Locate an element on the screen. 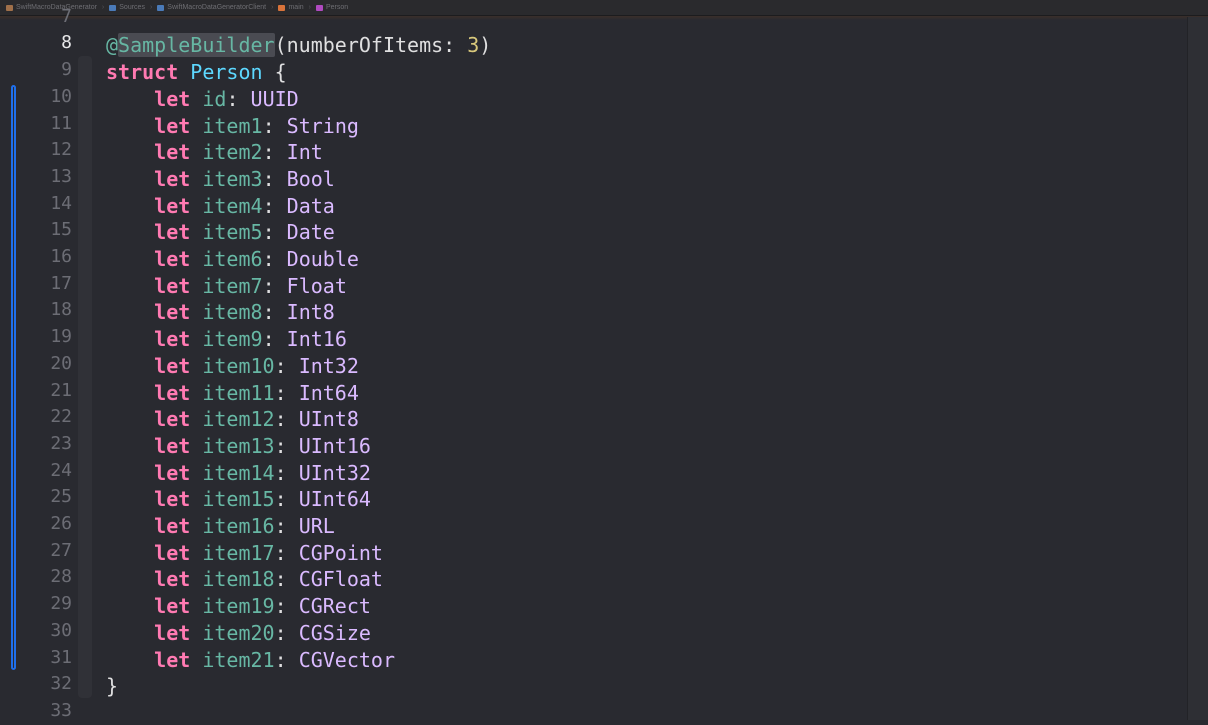  code-token: item7 is located at coordinates (232, 285).